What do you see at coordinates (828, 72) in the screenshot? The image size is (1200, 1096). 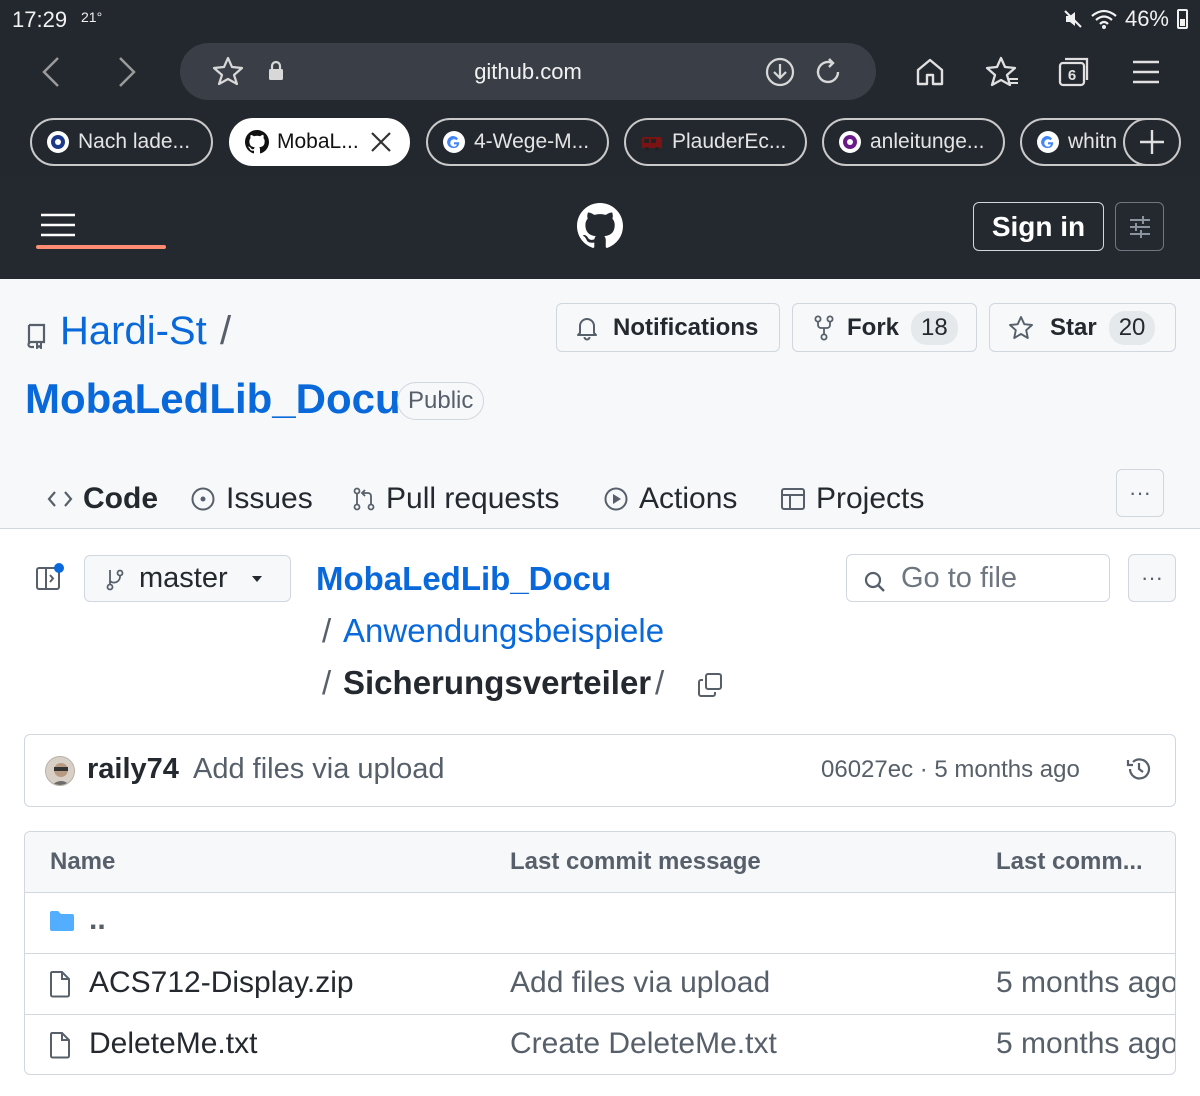 I see `reload-icon` at bounding box center [828, 72].